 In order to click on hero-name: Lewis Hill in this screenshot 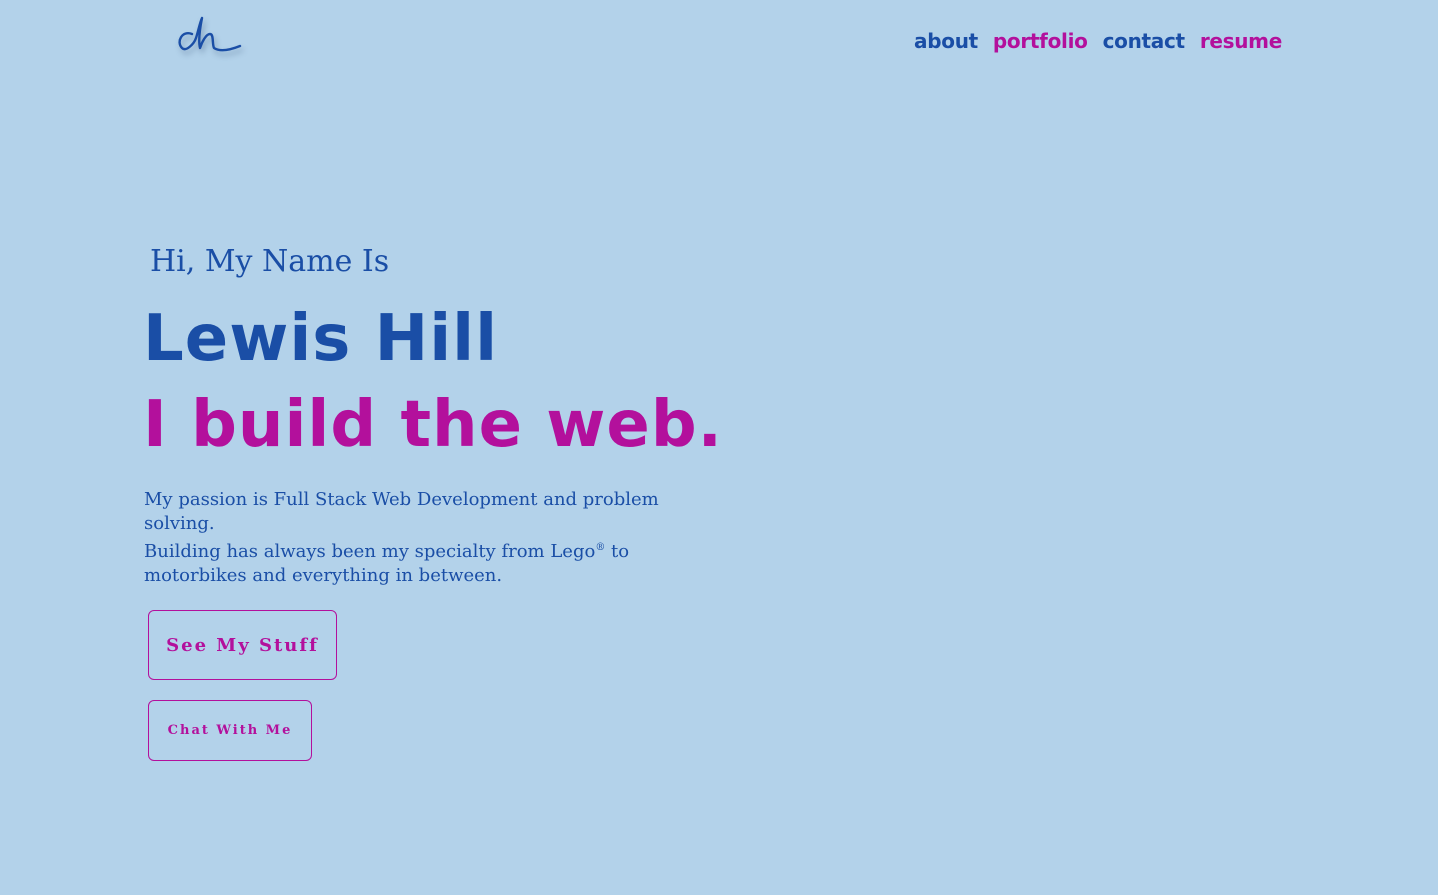, I will do `click(320, 339)`.